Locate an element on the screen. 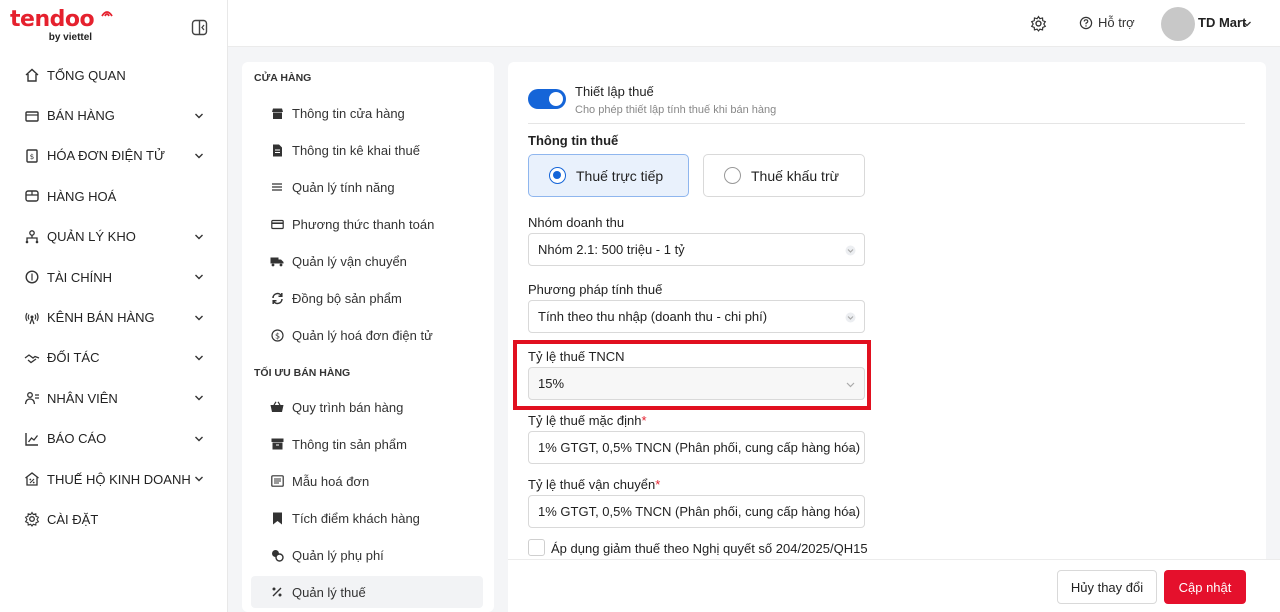 This screenshot has height=612, width=1280. collapse-sidebar-icon is located at coordinates (199, 27).